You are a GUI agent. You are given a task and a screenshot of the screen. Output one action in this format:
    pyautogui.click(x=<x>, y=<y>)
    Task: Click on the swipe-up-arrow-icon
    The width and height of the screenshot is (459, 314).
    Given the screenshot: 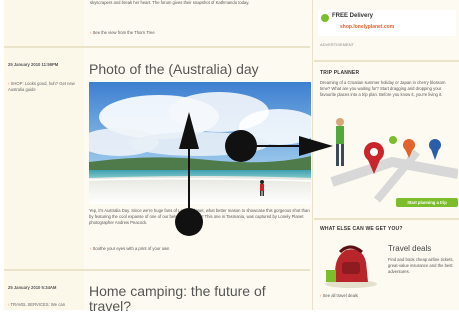 What is the action you would take?
    pyautogui.click(x=189, y=174)
    